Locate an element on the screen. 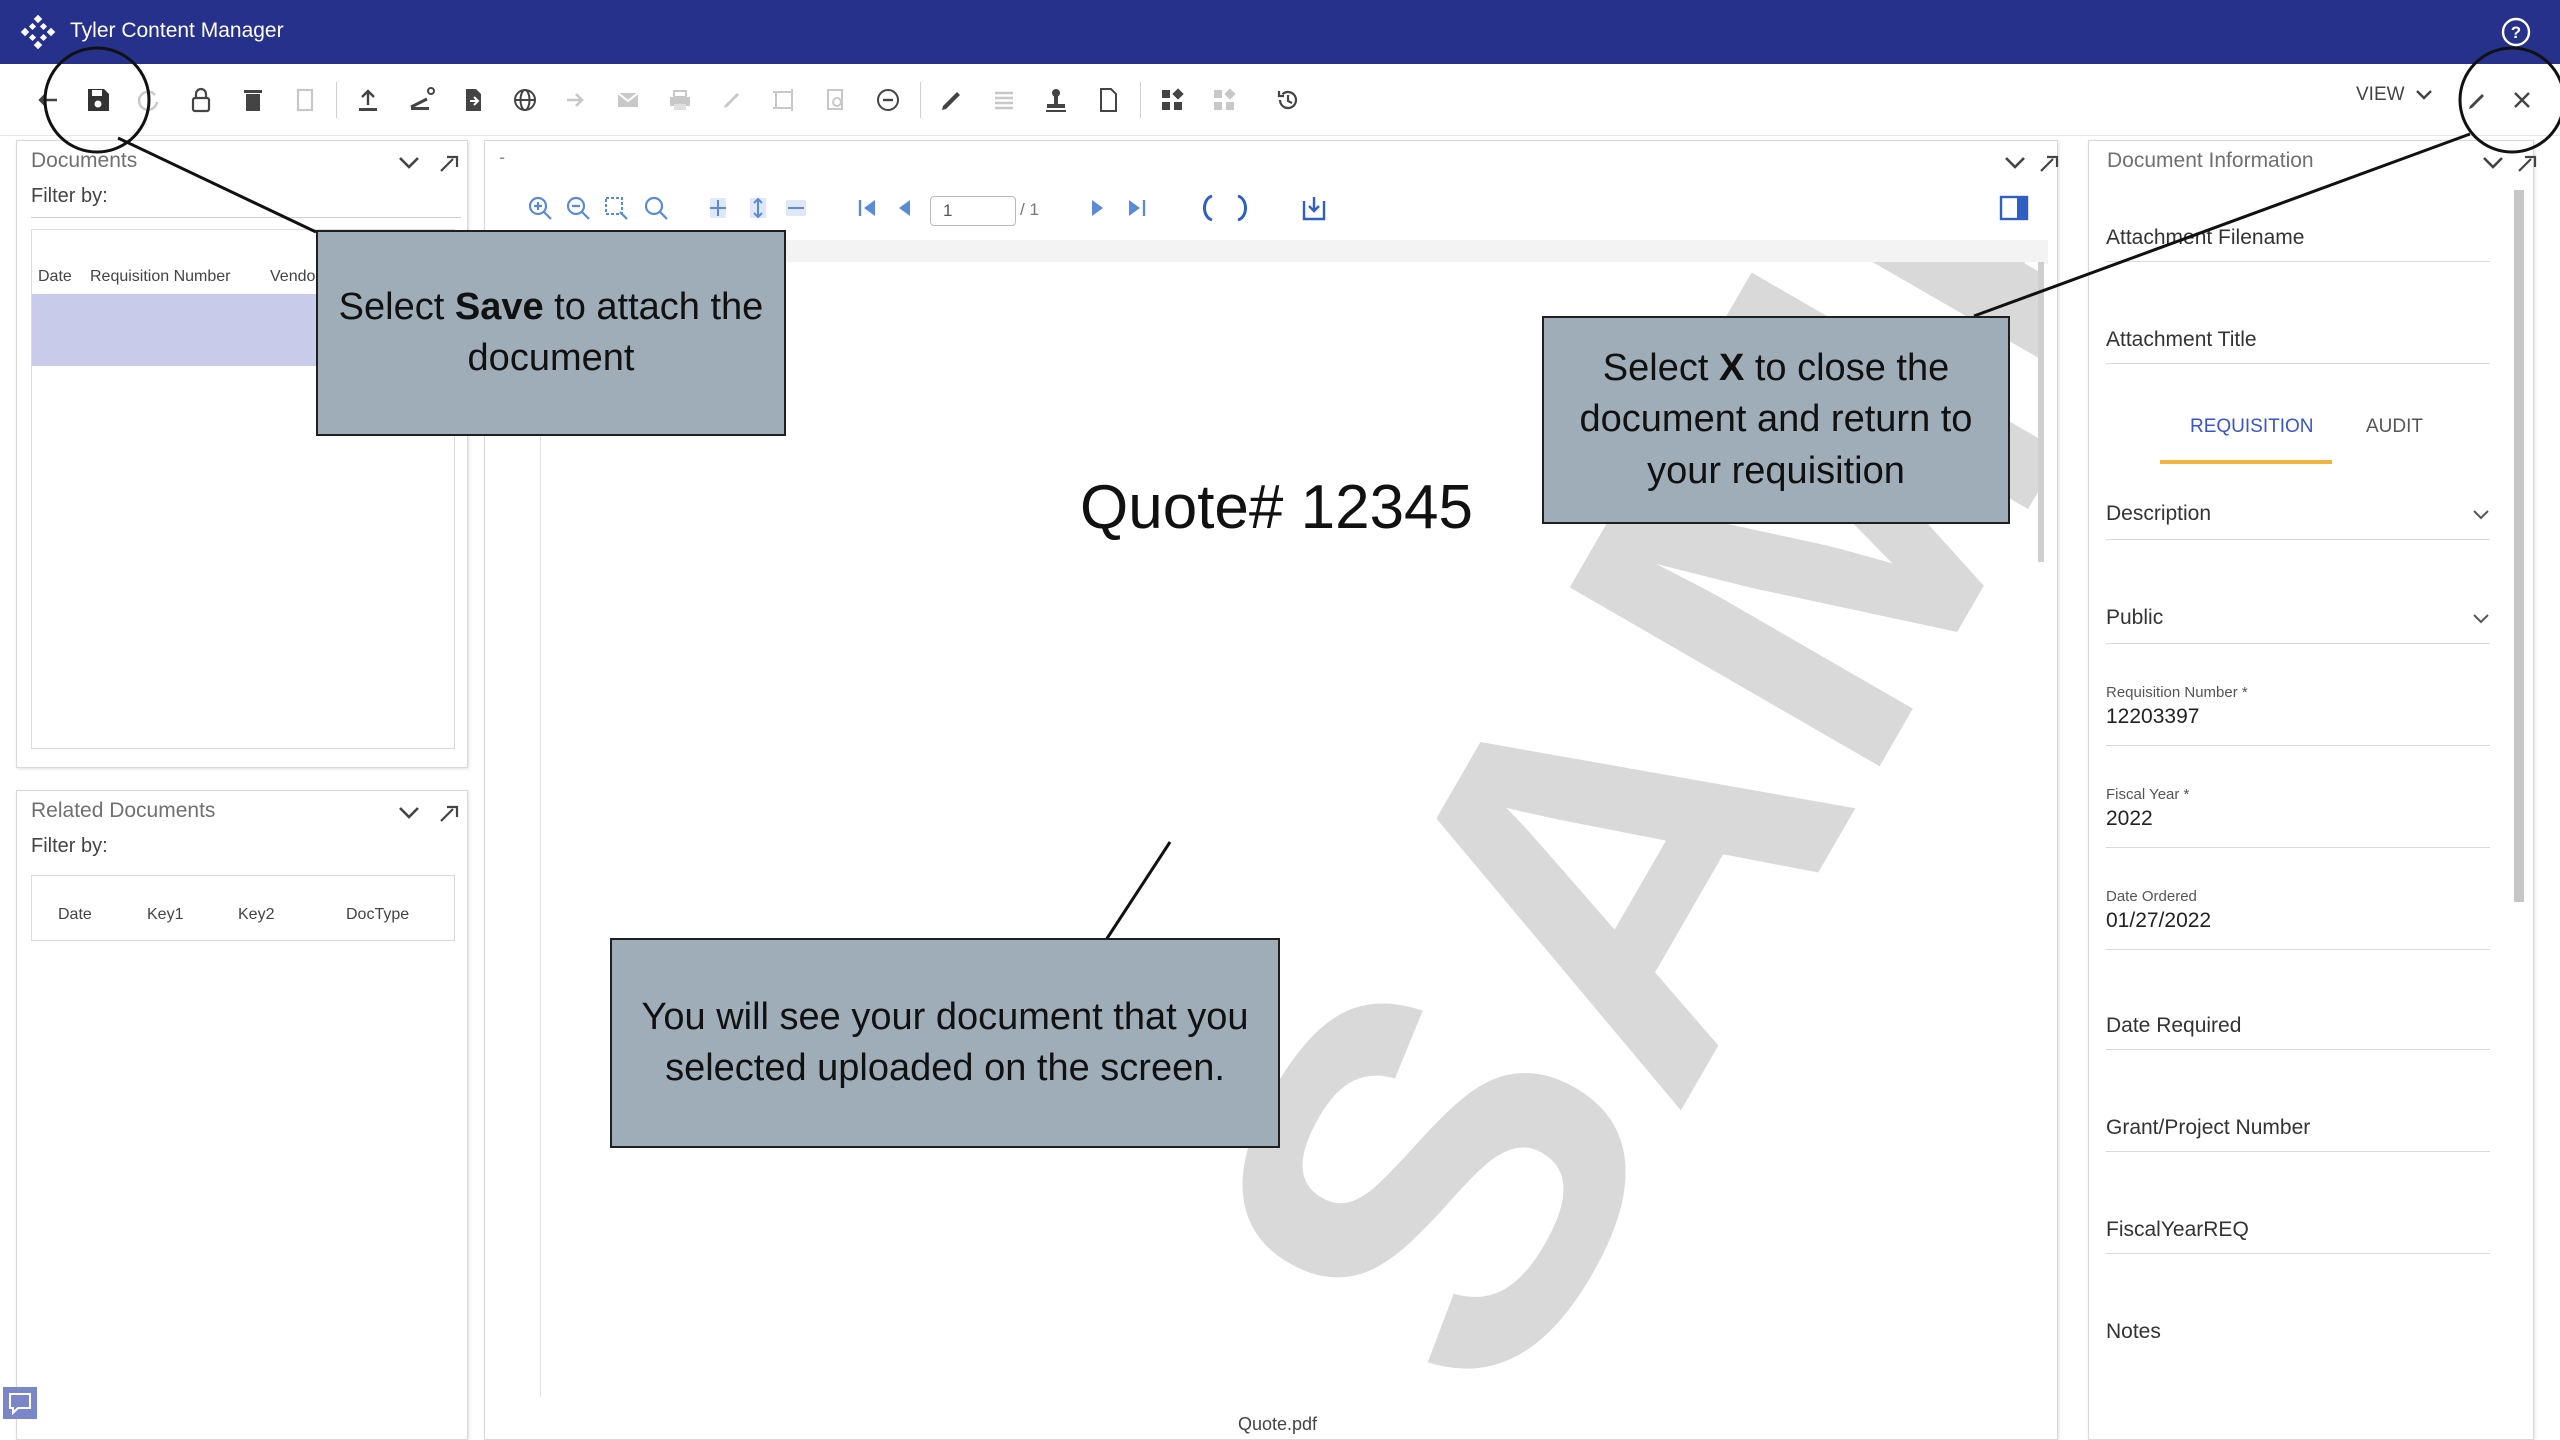  scan-icon is located at coordinates (422, 100).